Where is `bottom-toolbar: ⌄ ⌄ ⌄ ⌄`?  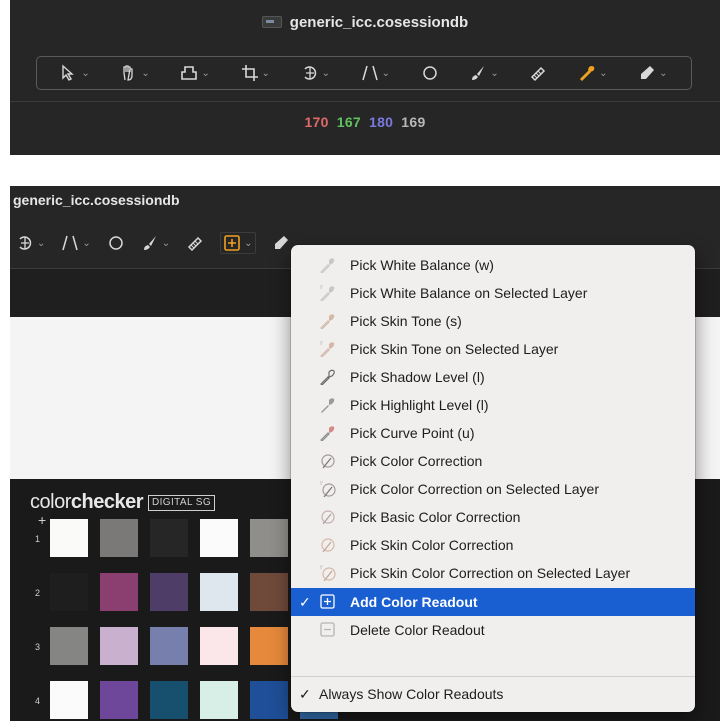
bottom-toolbar: ⌄ ⌄ ⌄ ⌄ is located at coordinates (150, 243).